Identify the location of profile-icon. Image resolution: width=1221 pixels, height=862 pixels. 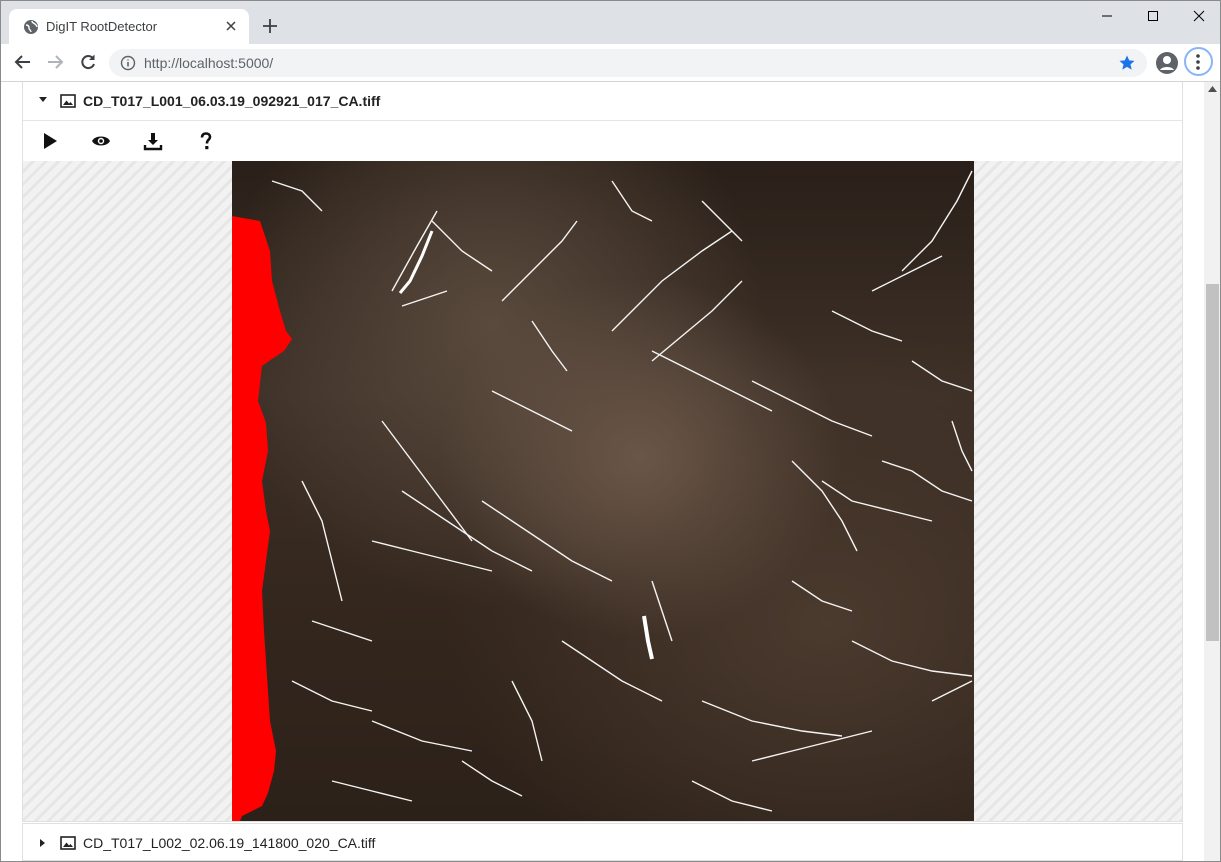
(1167, 63).